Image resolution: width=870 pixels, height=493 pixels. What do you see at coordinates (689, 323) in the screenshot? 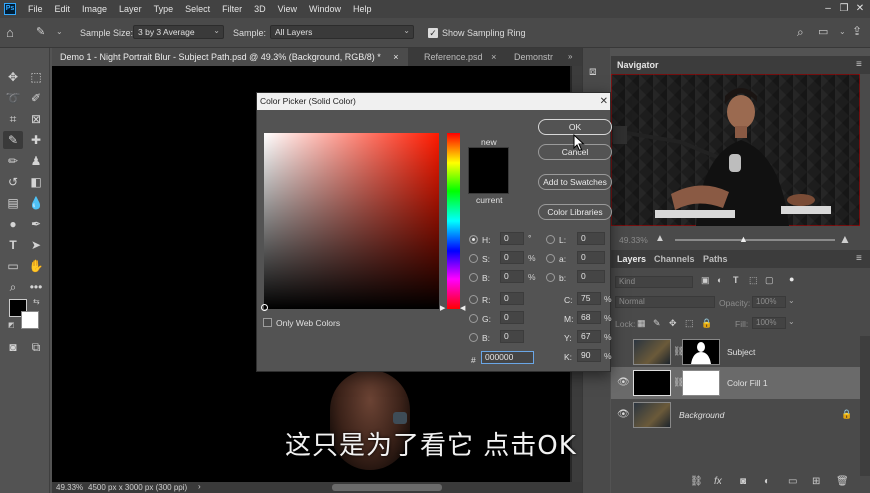
I see `lock-artboard-icon: ⬚` at bounding box center [689, 323].